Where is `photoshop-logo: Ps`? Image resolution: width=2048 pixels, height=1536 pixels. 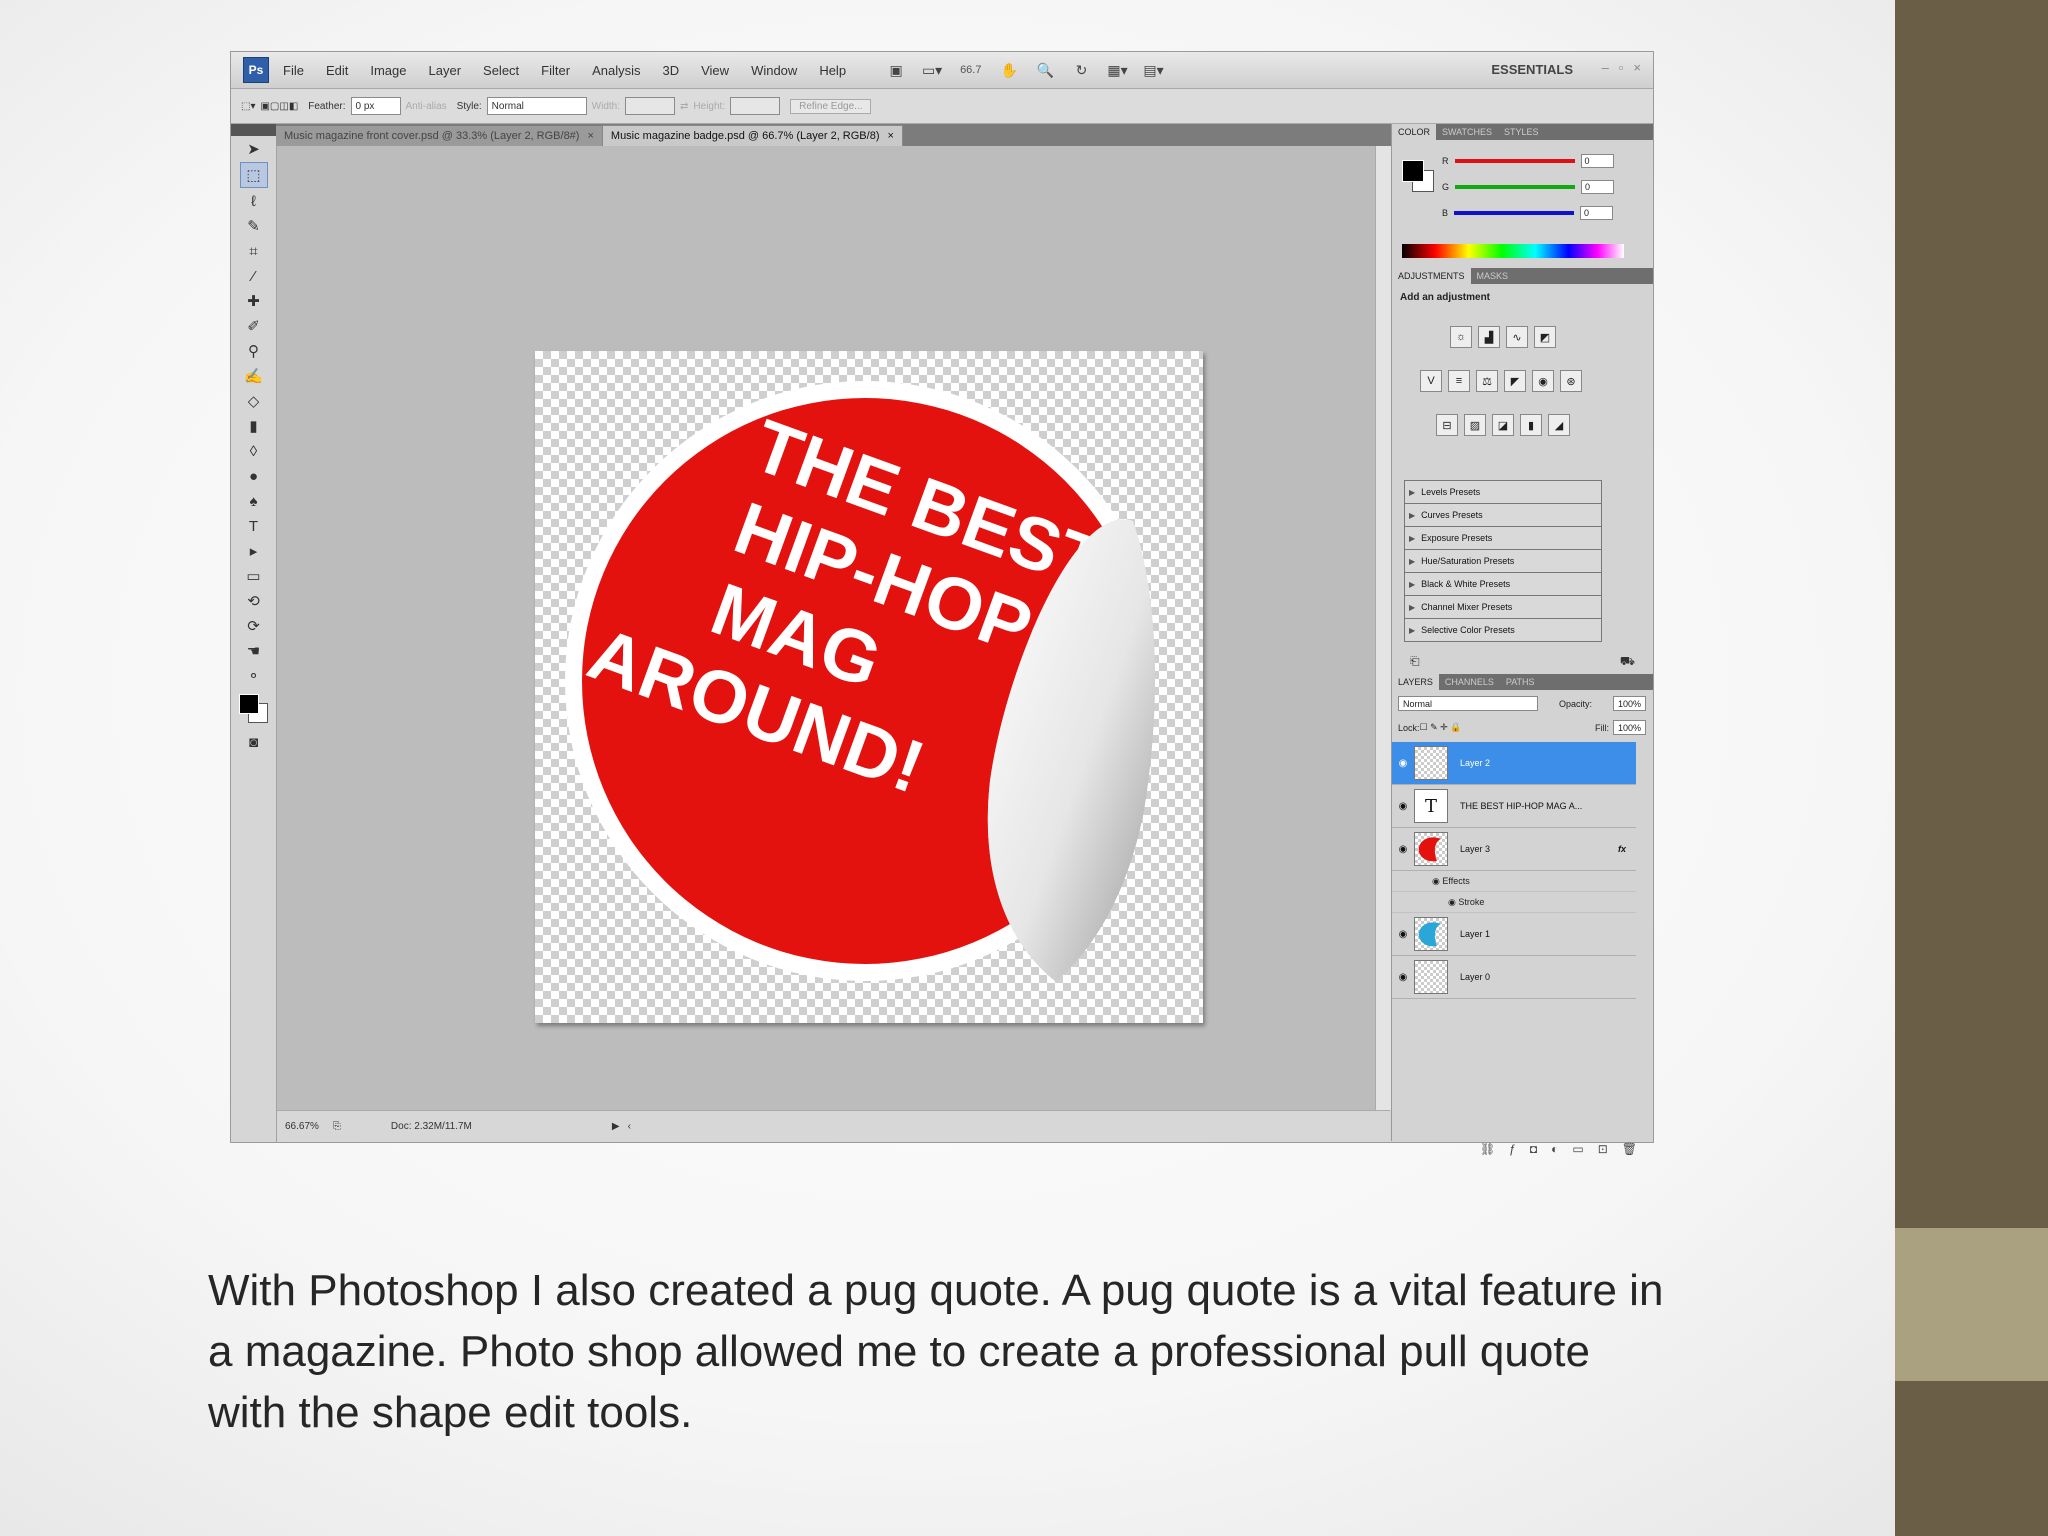
photoshop-logo: Ps is located at coordinates (256, 70).